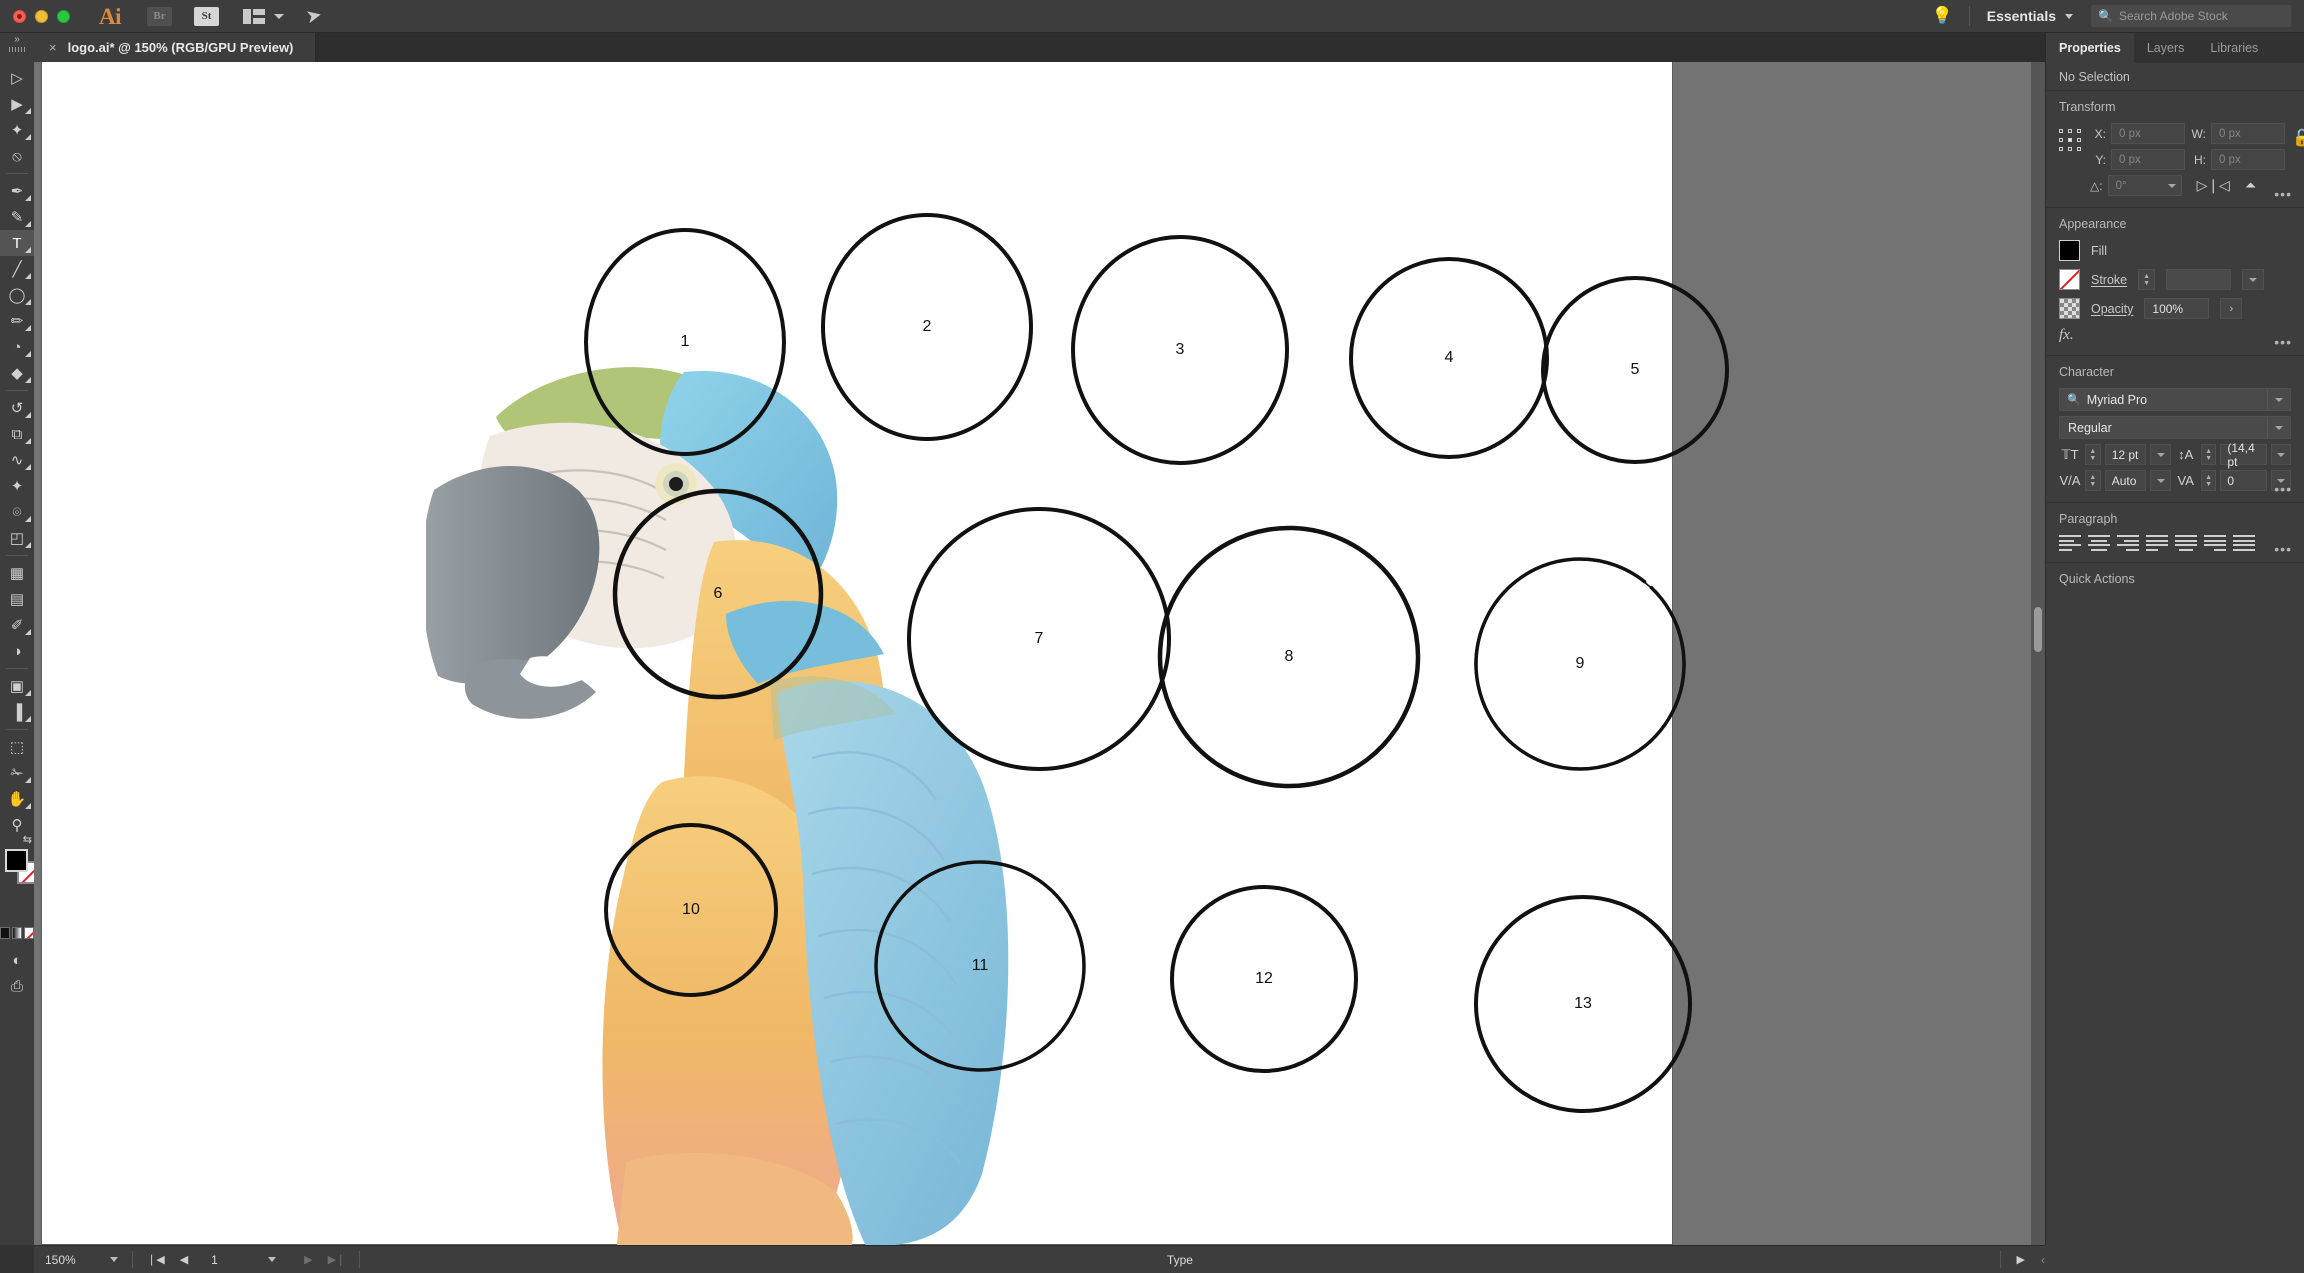  What do you see at coordinates (1942, 16) in the screenshot?
I see `lightbulb-icon: 💡` at bounding box center [1942, 16].